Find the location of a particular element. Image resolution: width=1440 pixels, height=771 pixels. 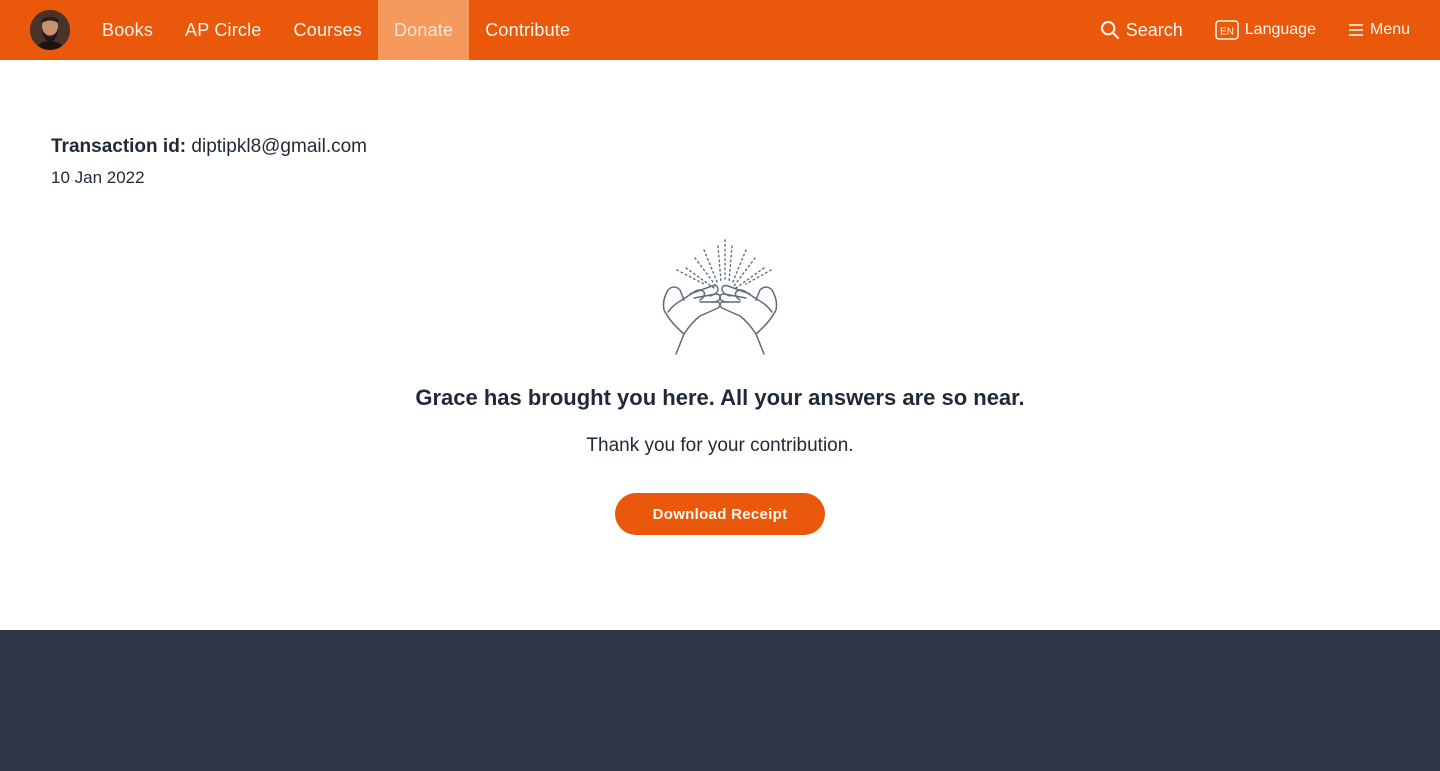

transaction-id-value: diptipkl8@gmail.com is located at coordinates (279, 146).